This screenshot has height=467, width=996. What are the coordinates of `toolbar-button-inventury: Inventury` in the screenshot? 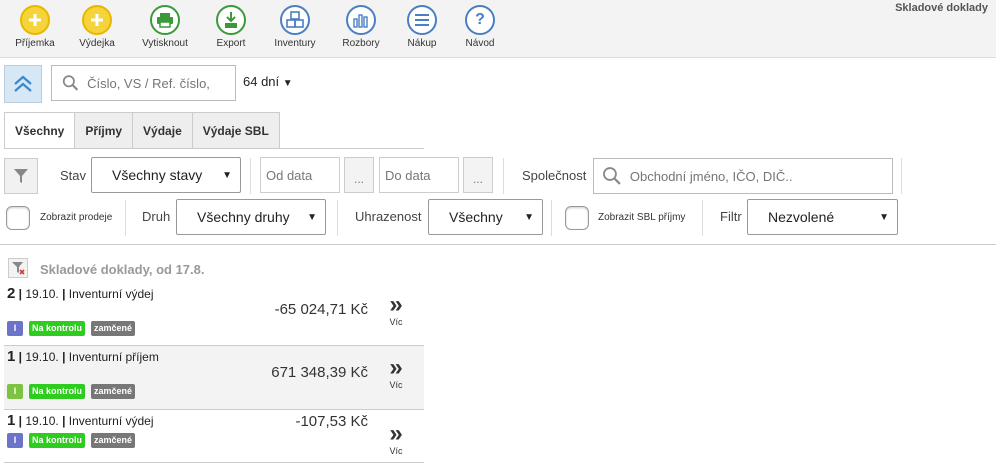 It's located at (295, 27).